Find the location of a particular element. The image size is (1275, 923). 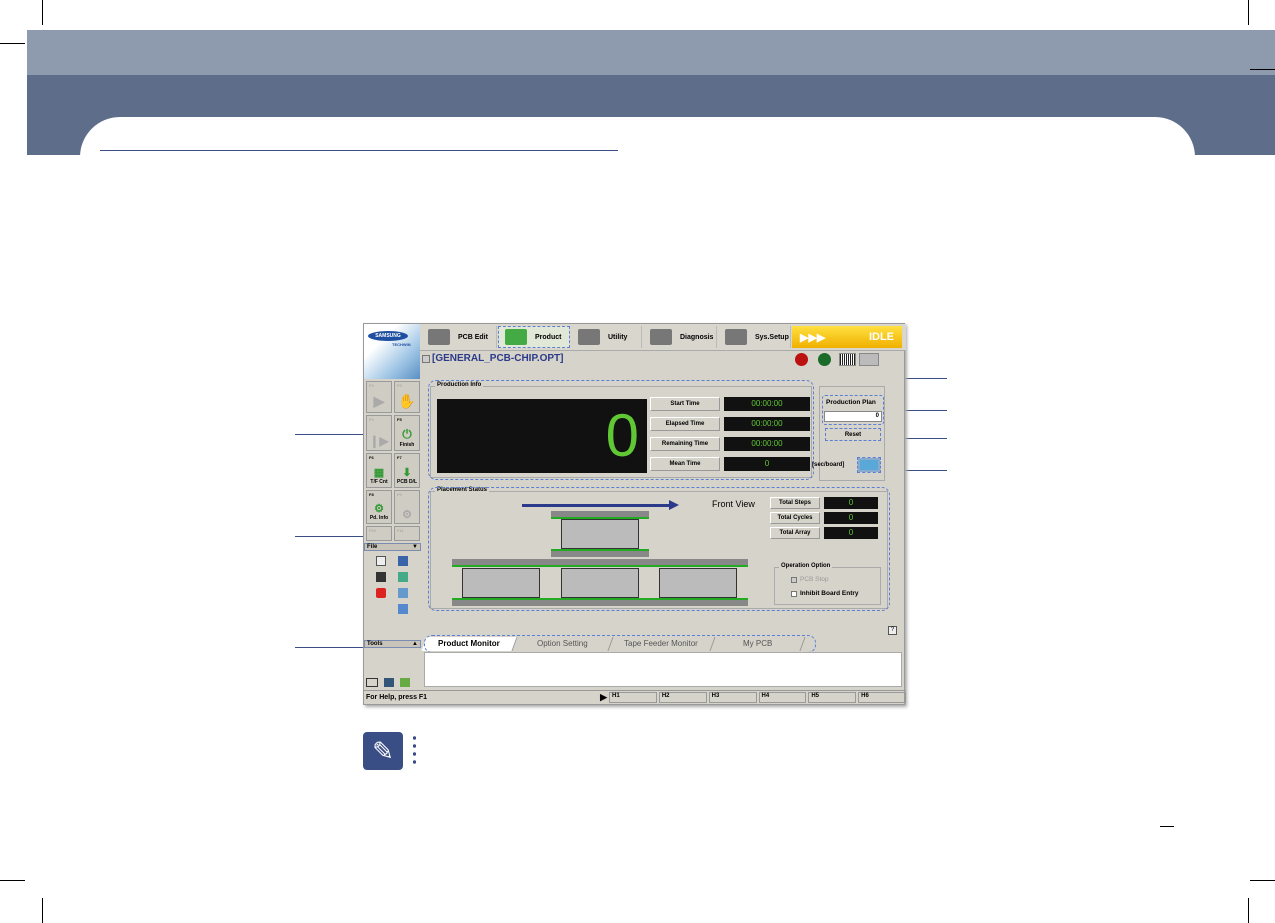

conveyor-top is located at coordinates (600, 563).